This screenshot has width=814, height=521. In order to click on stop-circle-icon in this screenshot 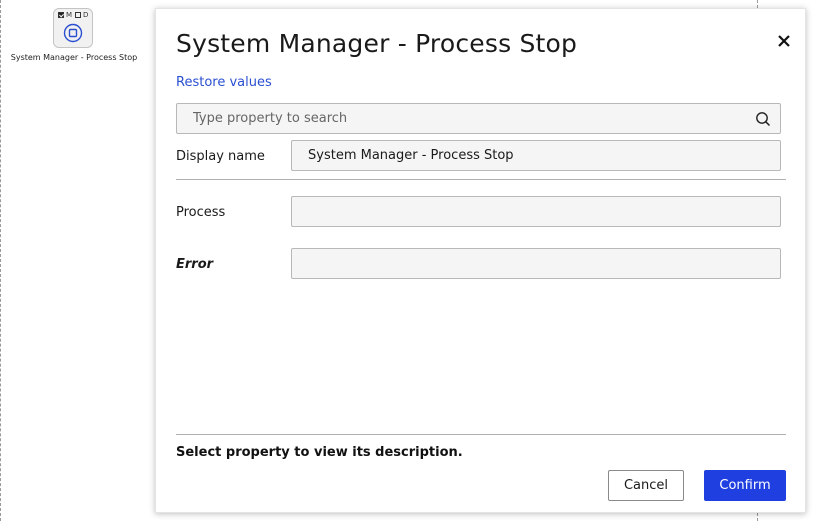, I will do `click(73, 33)`.